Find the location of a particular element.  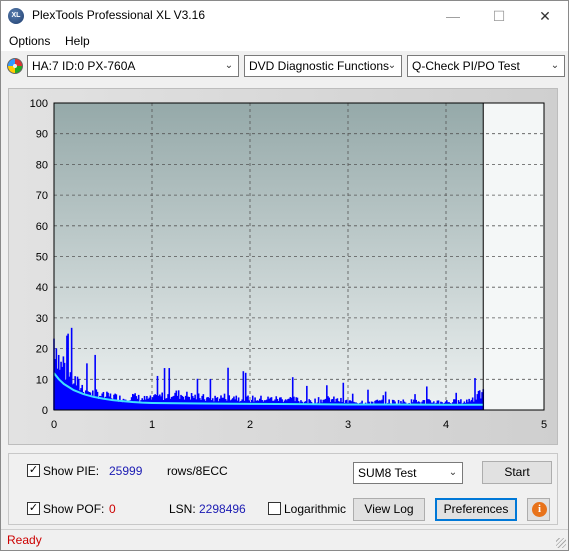

y-tick-label: 90 is located at coordinates (42, 135).